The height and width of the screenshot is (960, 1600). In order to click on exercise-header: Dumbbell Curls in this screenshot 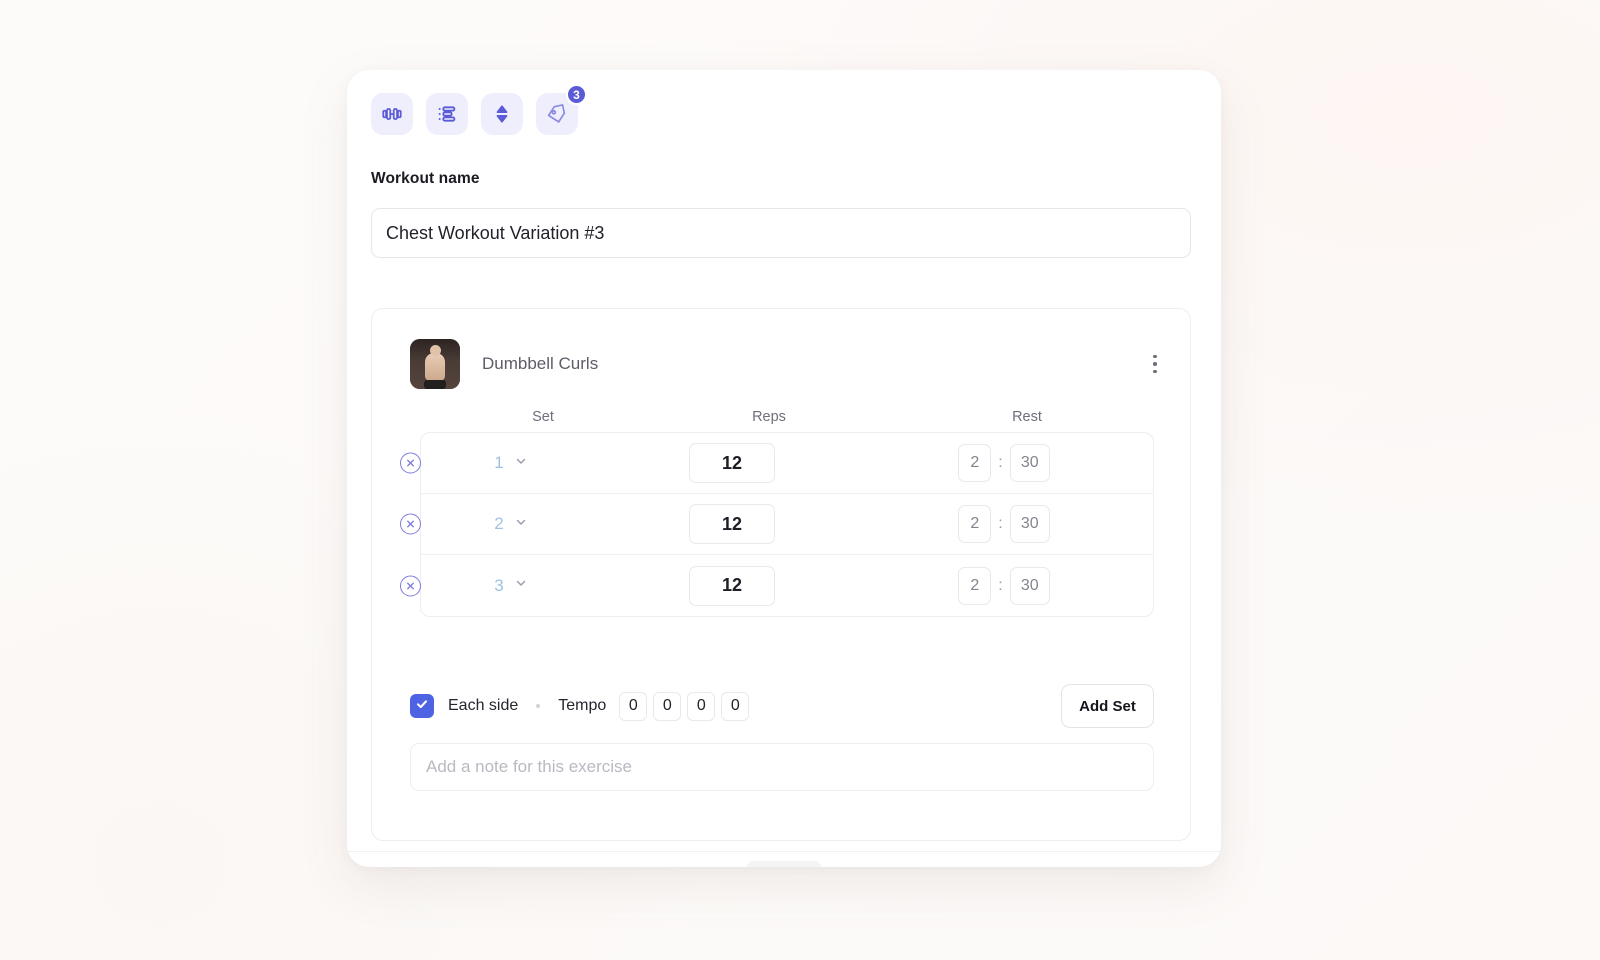, I will do `click(504, 364)`.